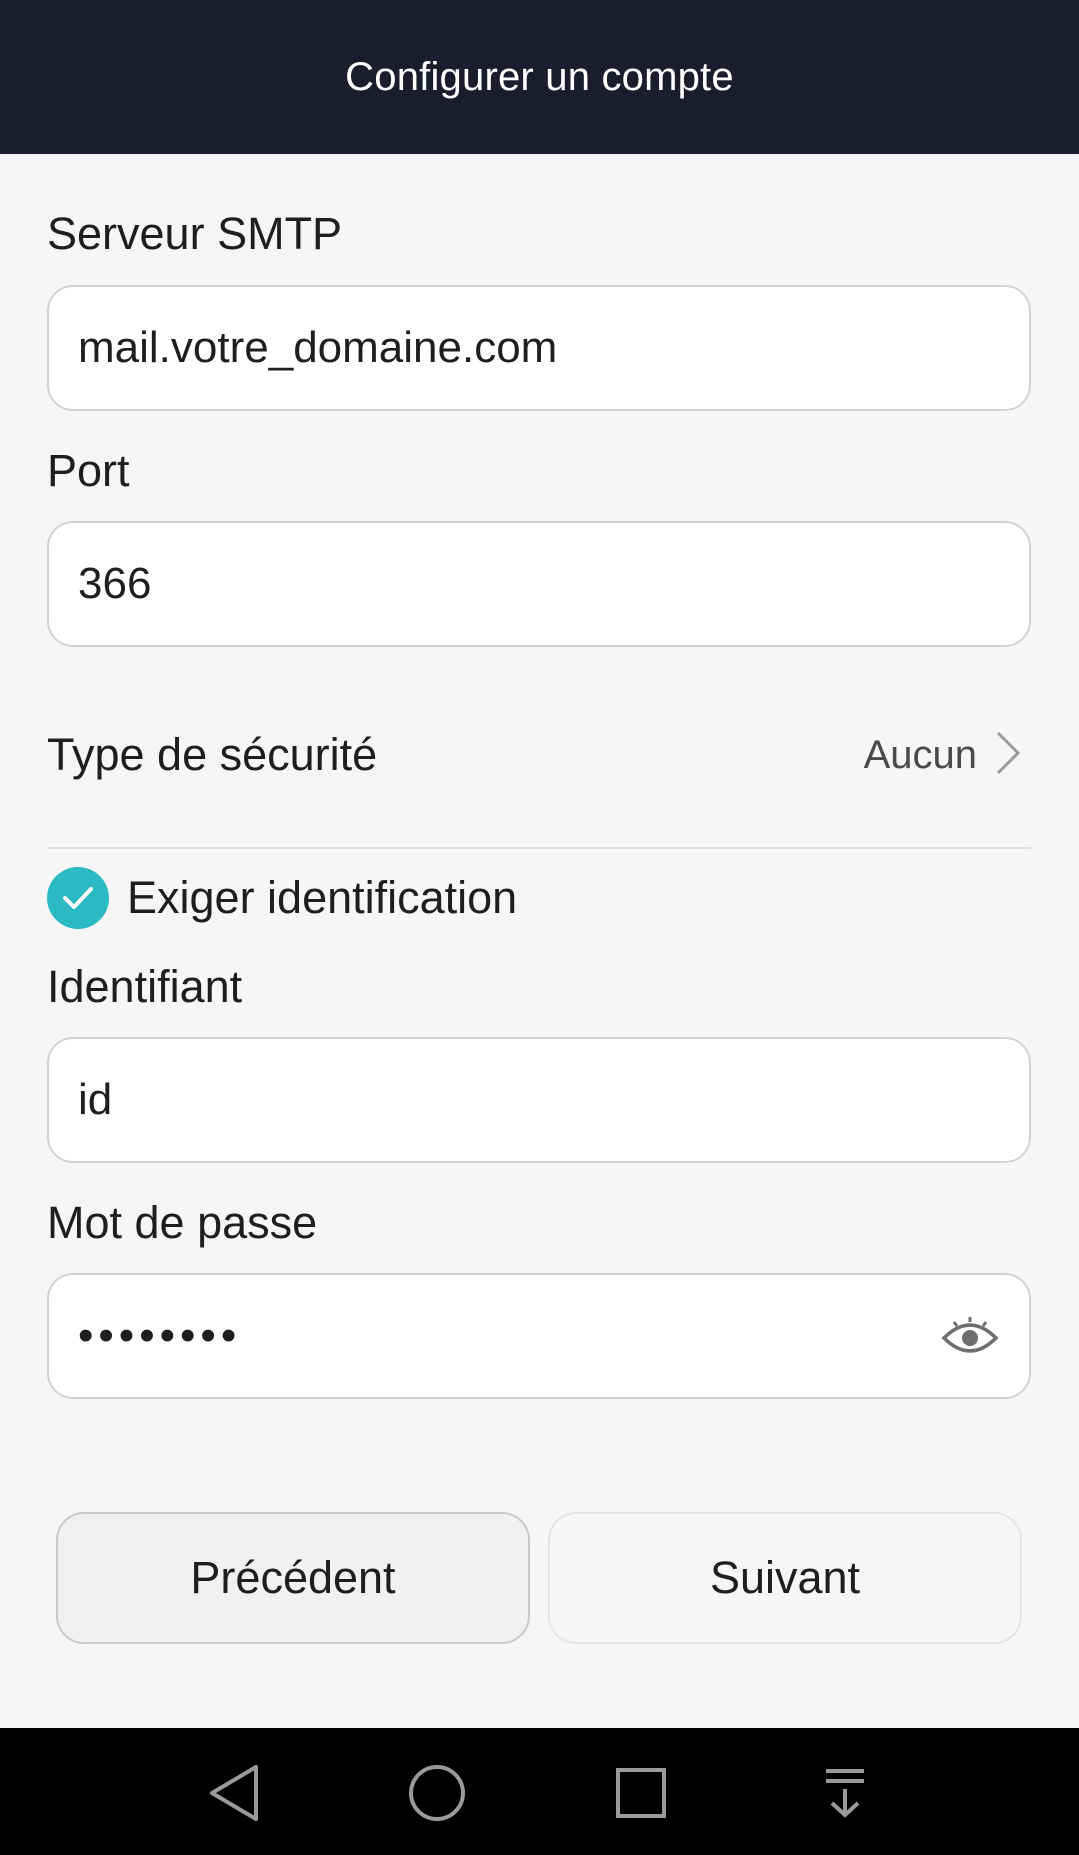 The image size is (1079, 1855). I want to click on eye-icon, so click(970, 1336).